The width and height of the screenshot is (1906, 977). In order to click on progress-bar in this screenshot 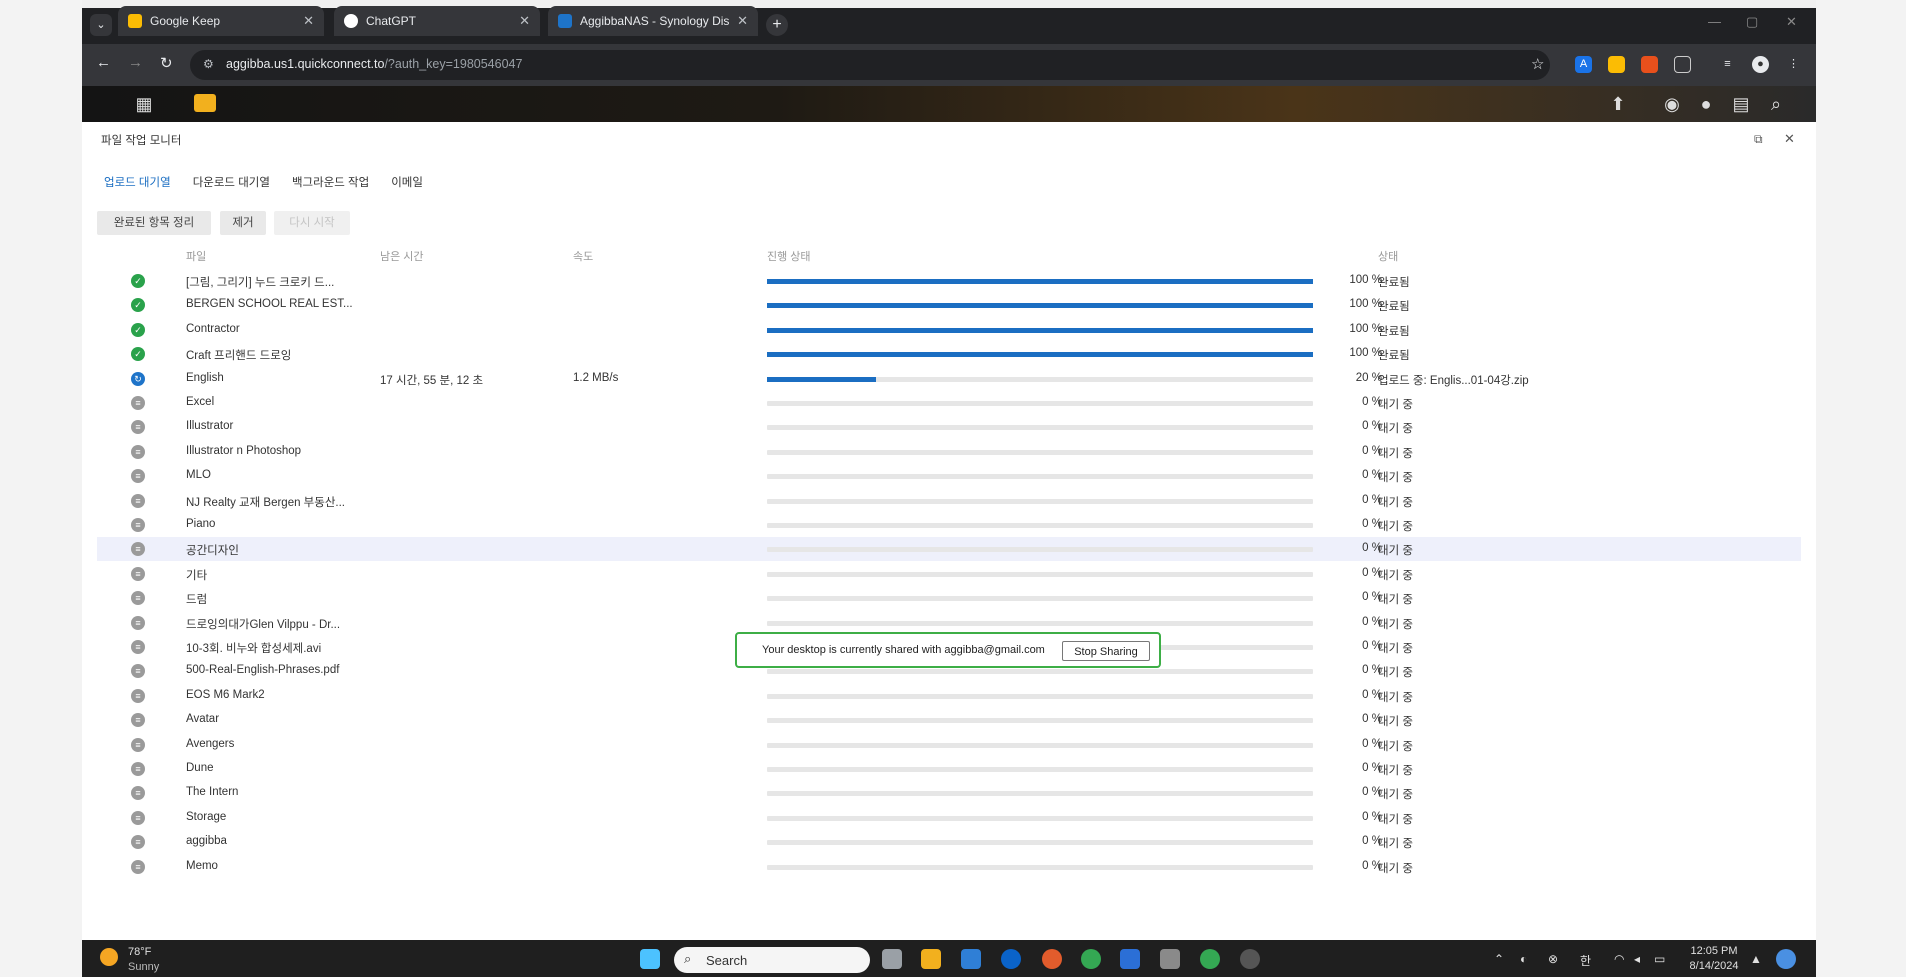, I will do `click(1040, 477)`.